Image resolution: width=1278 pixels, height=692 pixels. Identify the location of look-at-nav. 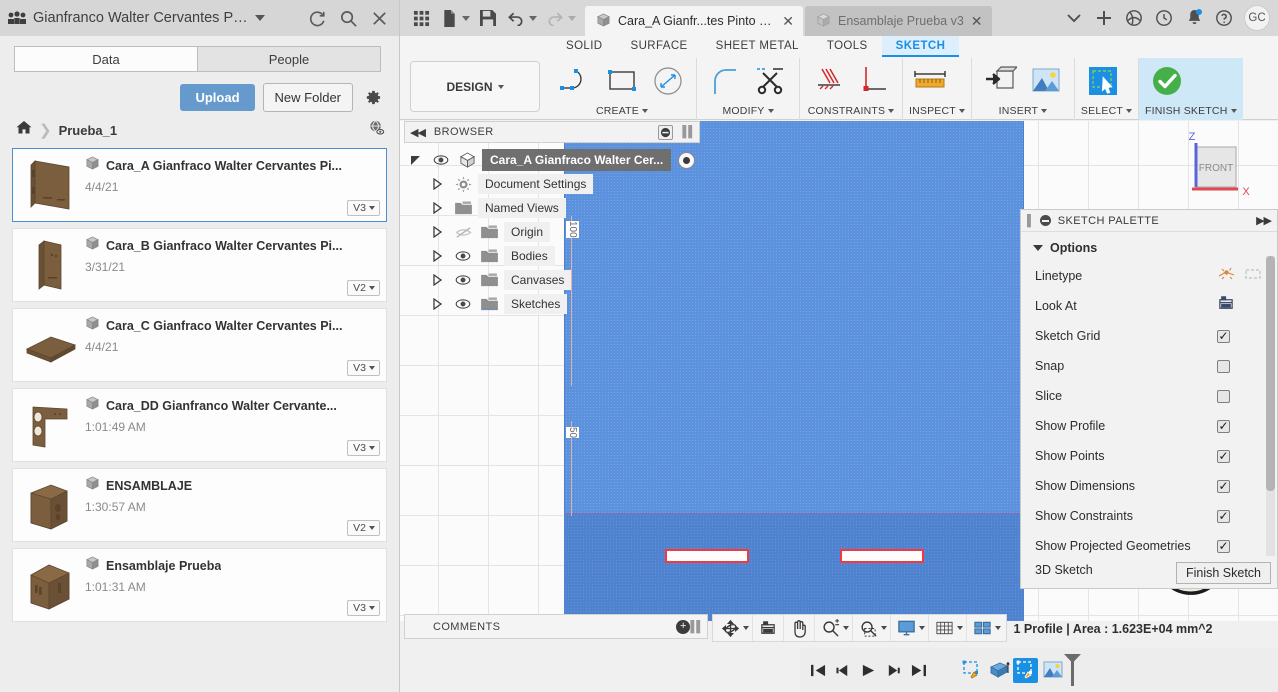
(768, 628).